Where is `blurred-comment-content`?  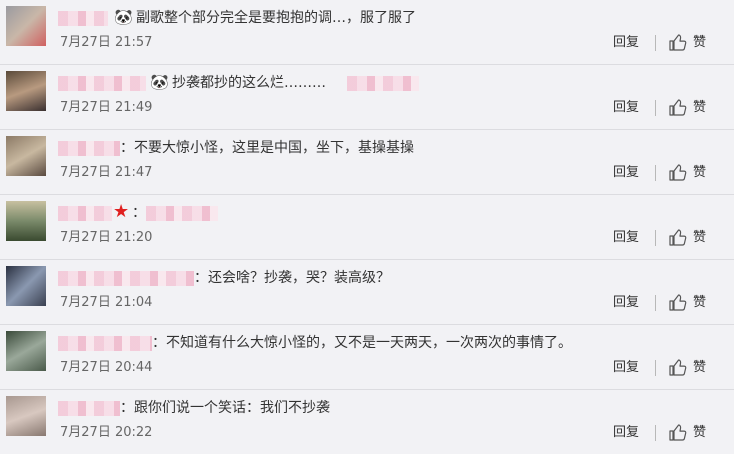
blurred-comment-content is located at coordinates (182, 213).